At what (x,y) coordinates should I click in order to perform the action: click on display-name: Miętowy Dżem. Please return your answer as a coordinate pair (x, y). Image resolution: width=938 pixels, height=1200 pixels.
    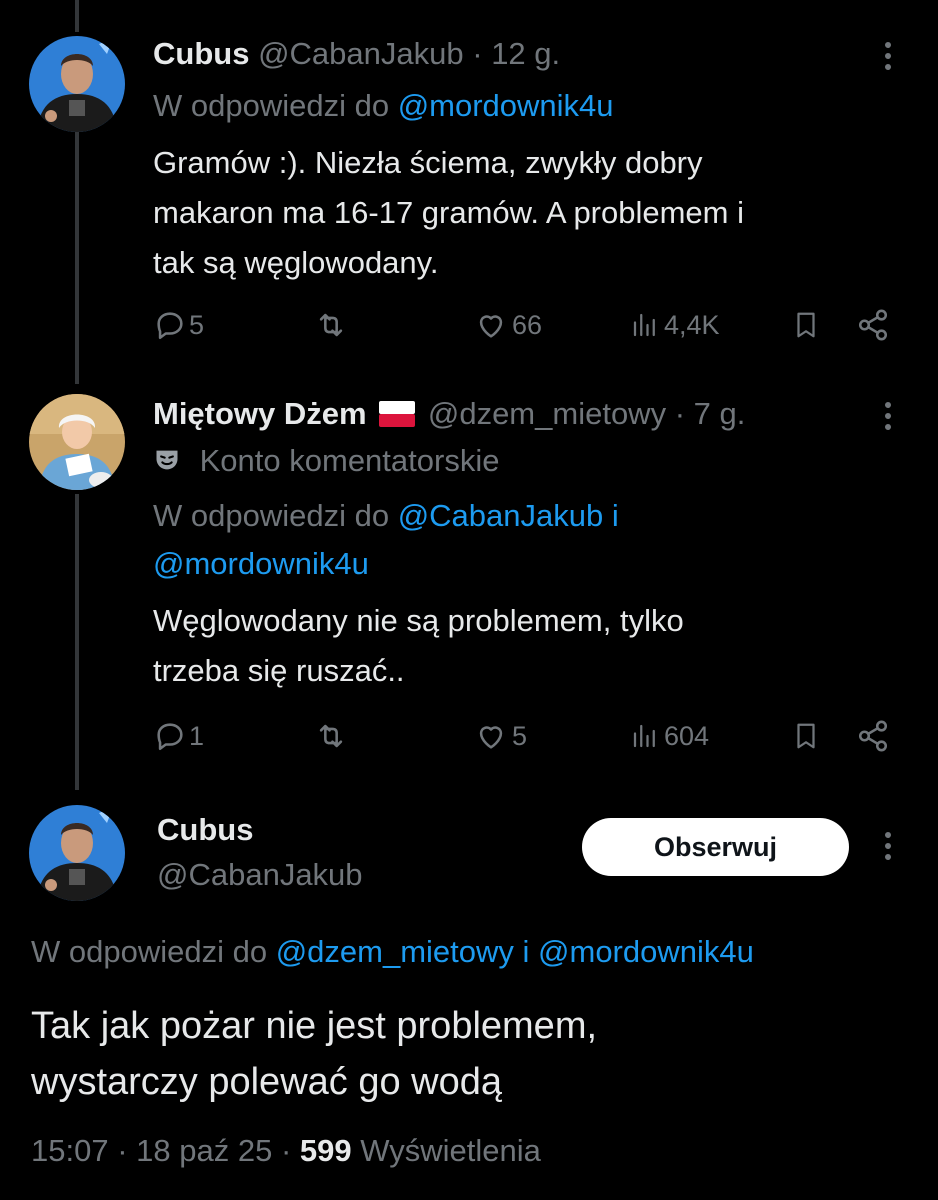
    Looking at the image, I should click on (260, 413).